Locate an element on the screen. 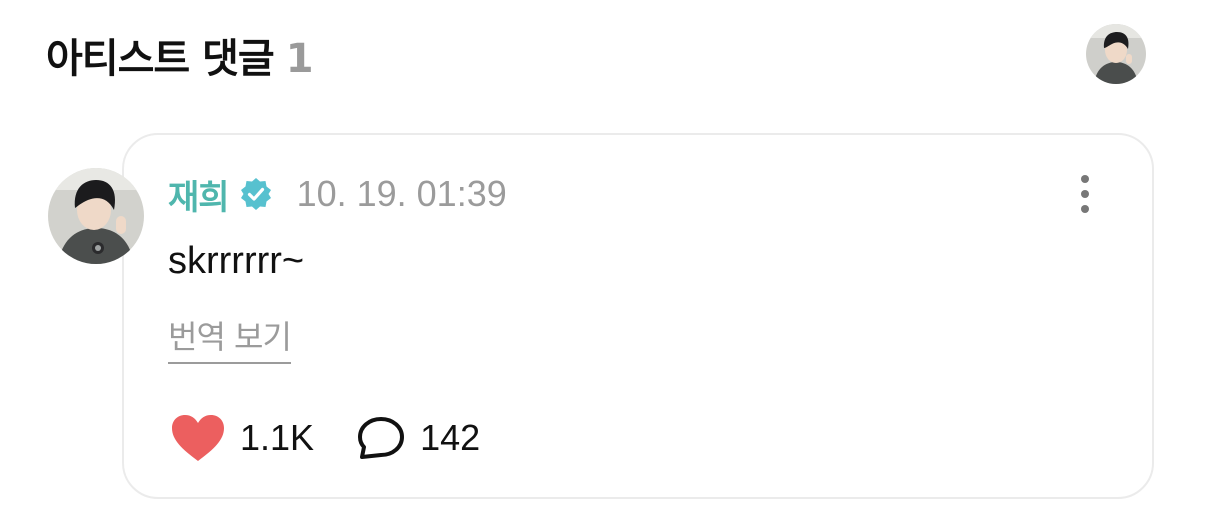 The image size is (1206, 524). verified-badge-icon is located at coordinates (255, 194).